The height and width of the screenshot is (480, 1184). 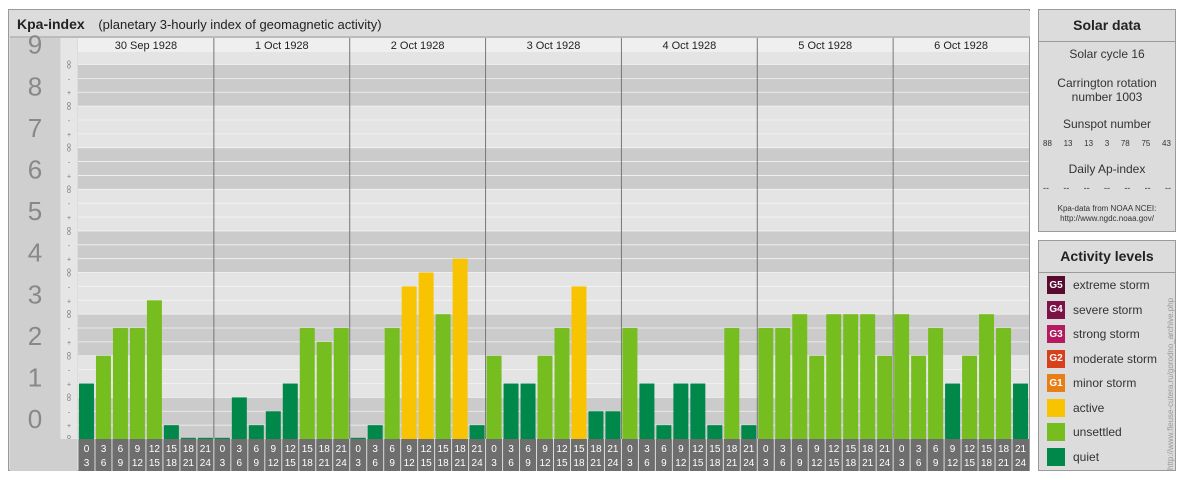 I want to click on data-credit-line1: Kpa-data from NOAA NCEI:, so click(x=1107, y=208).